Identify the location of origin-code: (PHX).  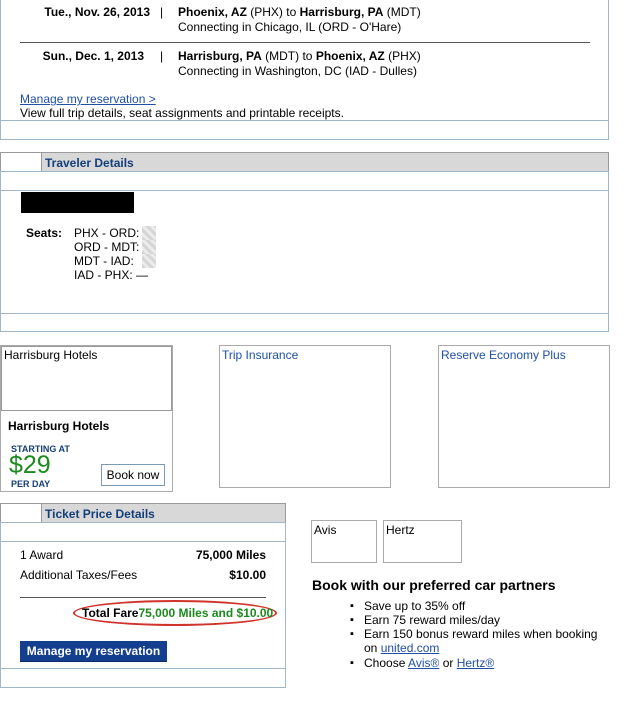
(266, 12).